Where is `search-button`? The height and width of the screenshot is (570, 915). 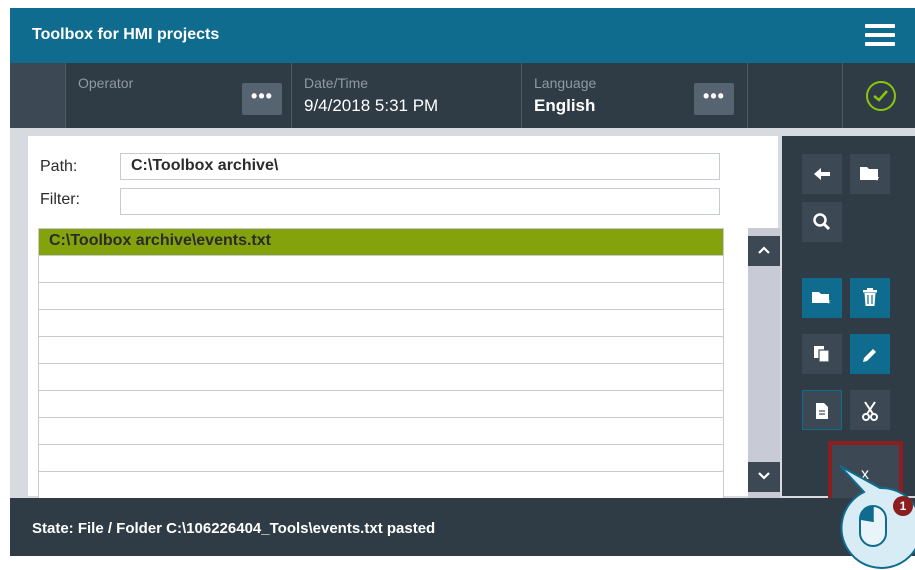
search-button is located at coordinates (822, 222).